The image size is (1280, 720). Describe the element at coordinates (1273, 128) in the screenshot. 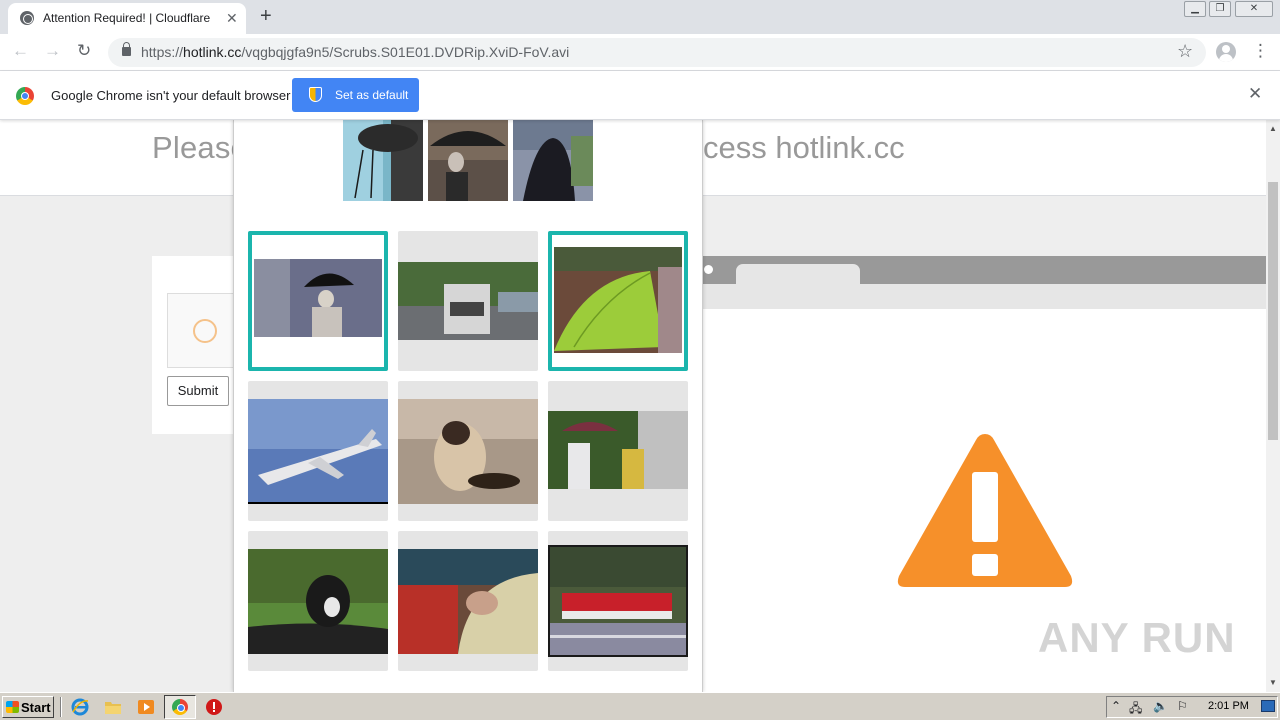

I see `scroll-up-arrow: ▲` at that location.